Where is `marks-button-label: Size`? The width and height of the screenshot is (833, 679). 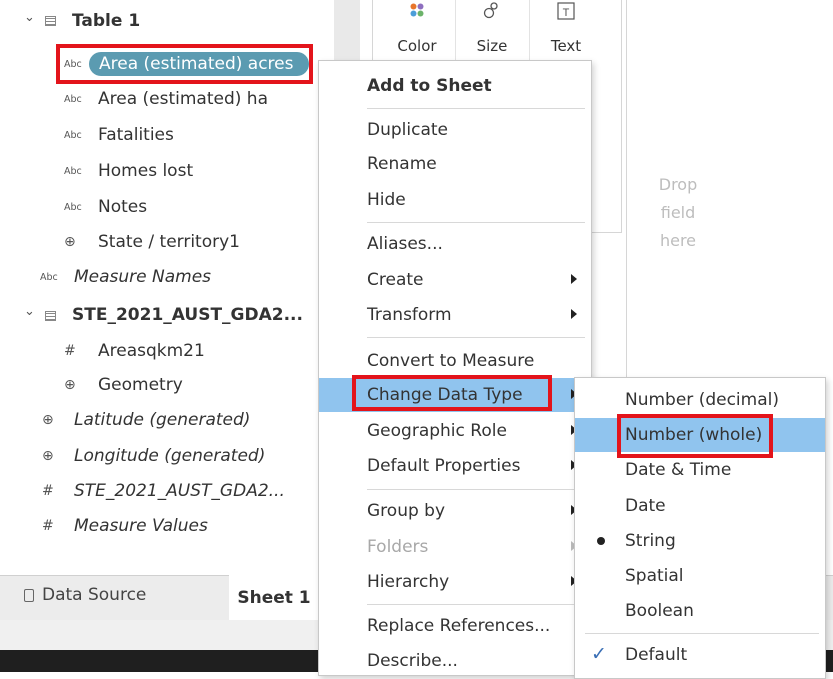
marks-button-label: Size is located at coordinates (492, 46).